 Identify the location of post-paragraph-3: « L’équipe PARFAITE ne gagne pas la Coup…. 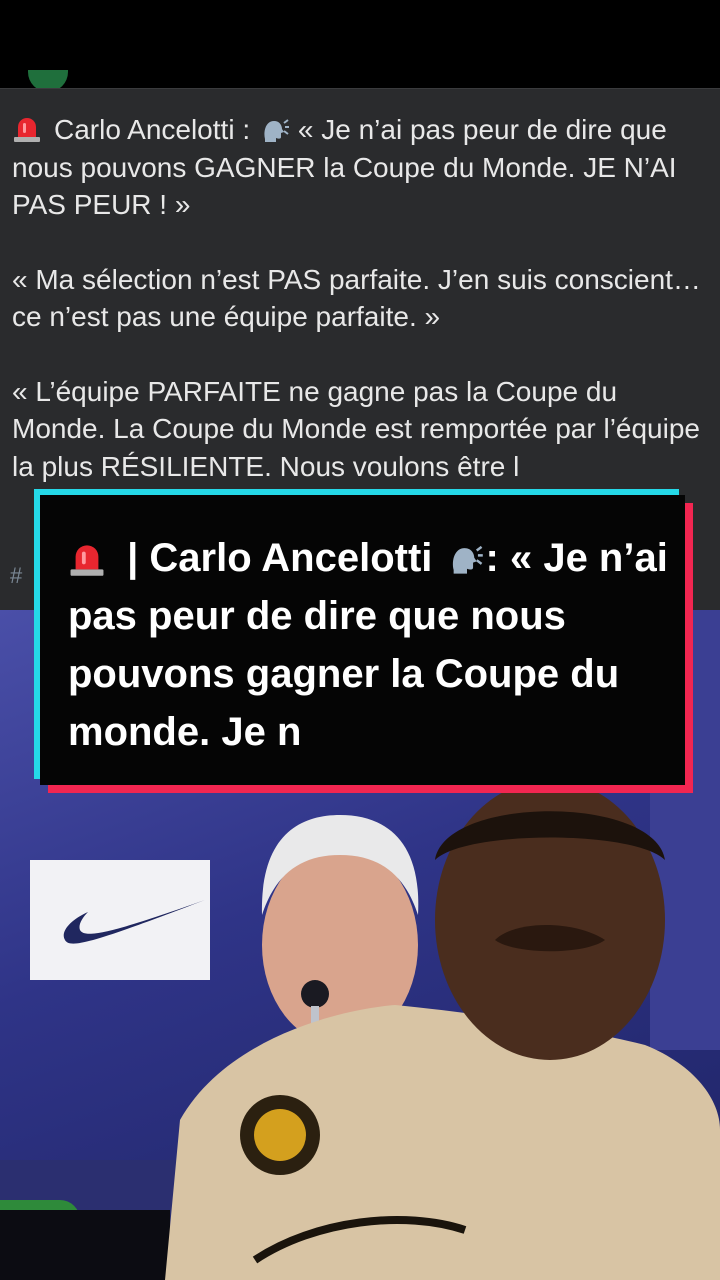
(356, 428).